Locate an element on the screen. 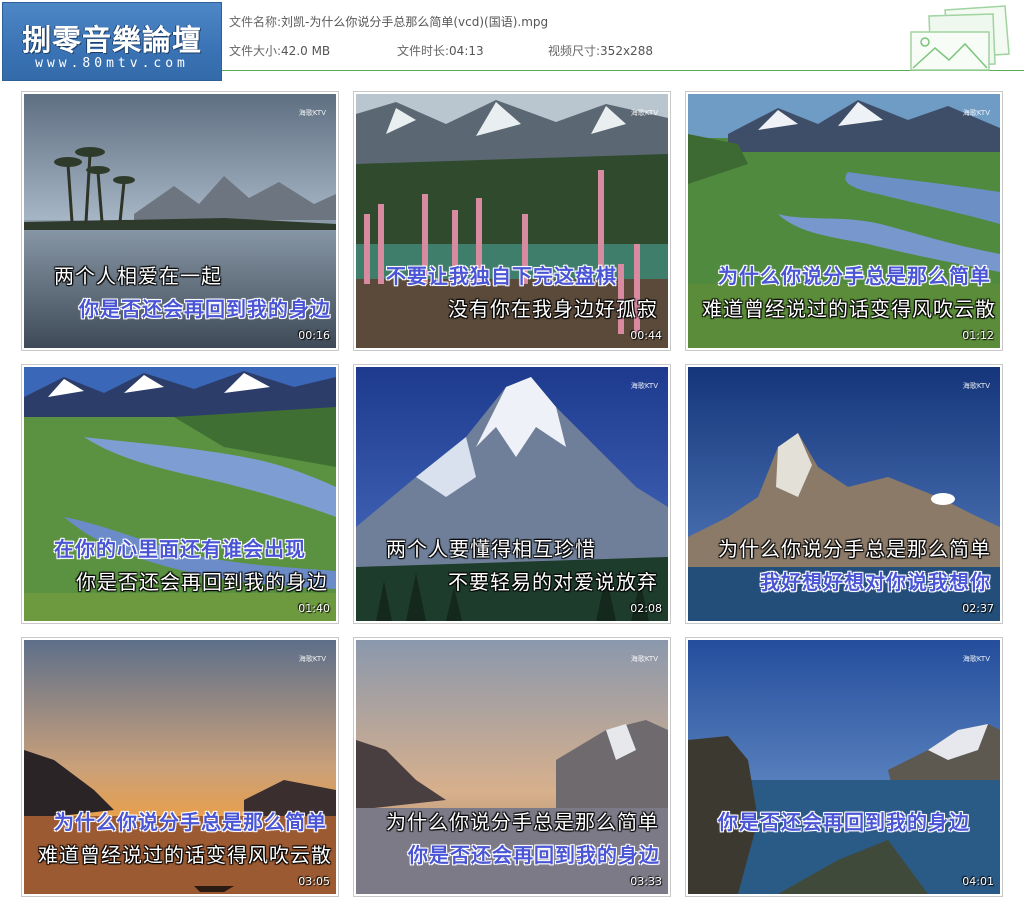 This screenshot has height=918, width=1024. file-name-label: 文件名称: is located at coordinates (255, 22).